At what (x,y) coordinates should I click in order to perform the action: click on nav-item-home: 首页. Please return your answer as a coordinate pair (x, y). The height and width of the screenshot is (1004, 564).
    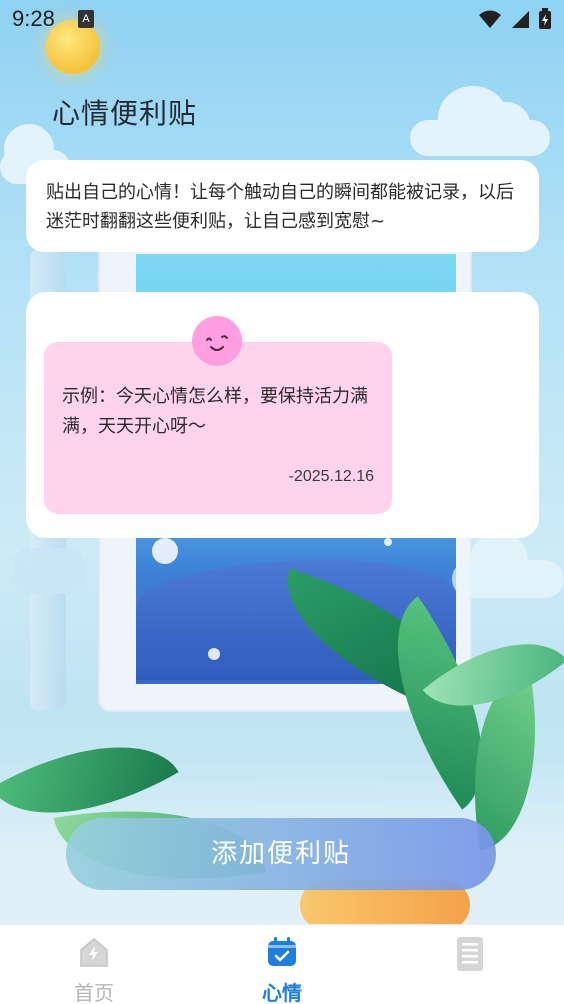
    Looking at the image, I should click on (94, 964).